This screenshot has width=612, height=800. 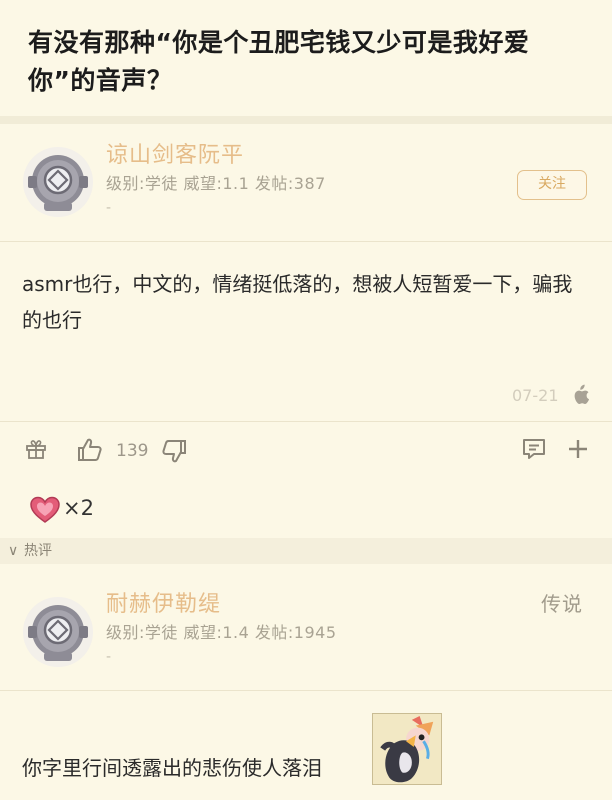 What do you see at coordinates (163, 602) in the screenshot?
I see `reply-username: 耐赫伊勒缇` at bounding box center [163, 602].